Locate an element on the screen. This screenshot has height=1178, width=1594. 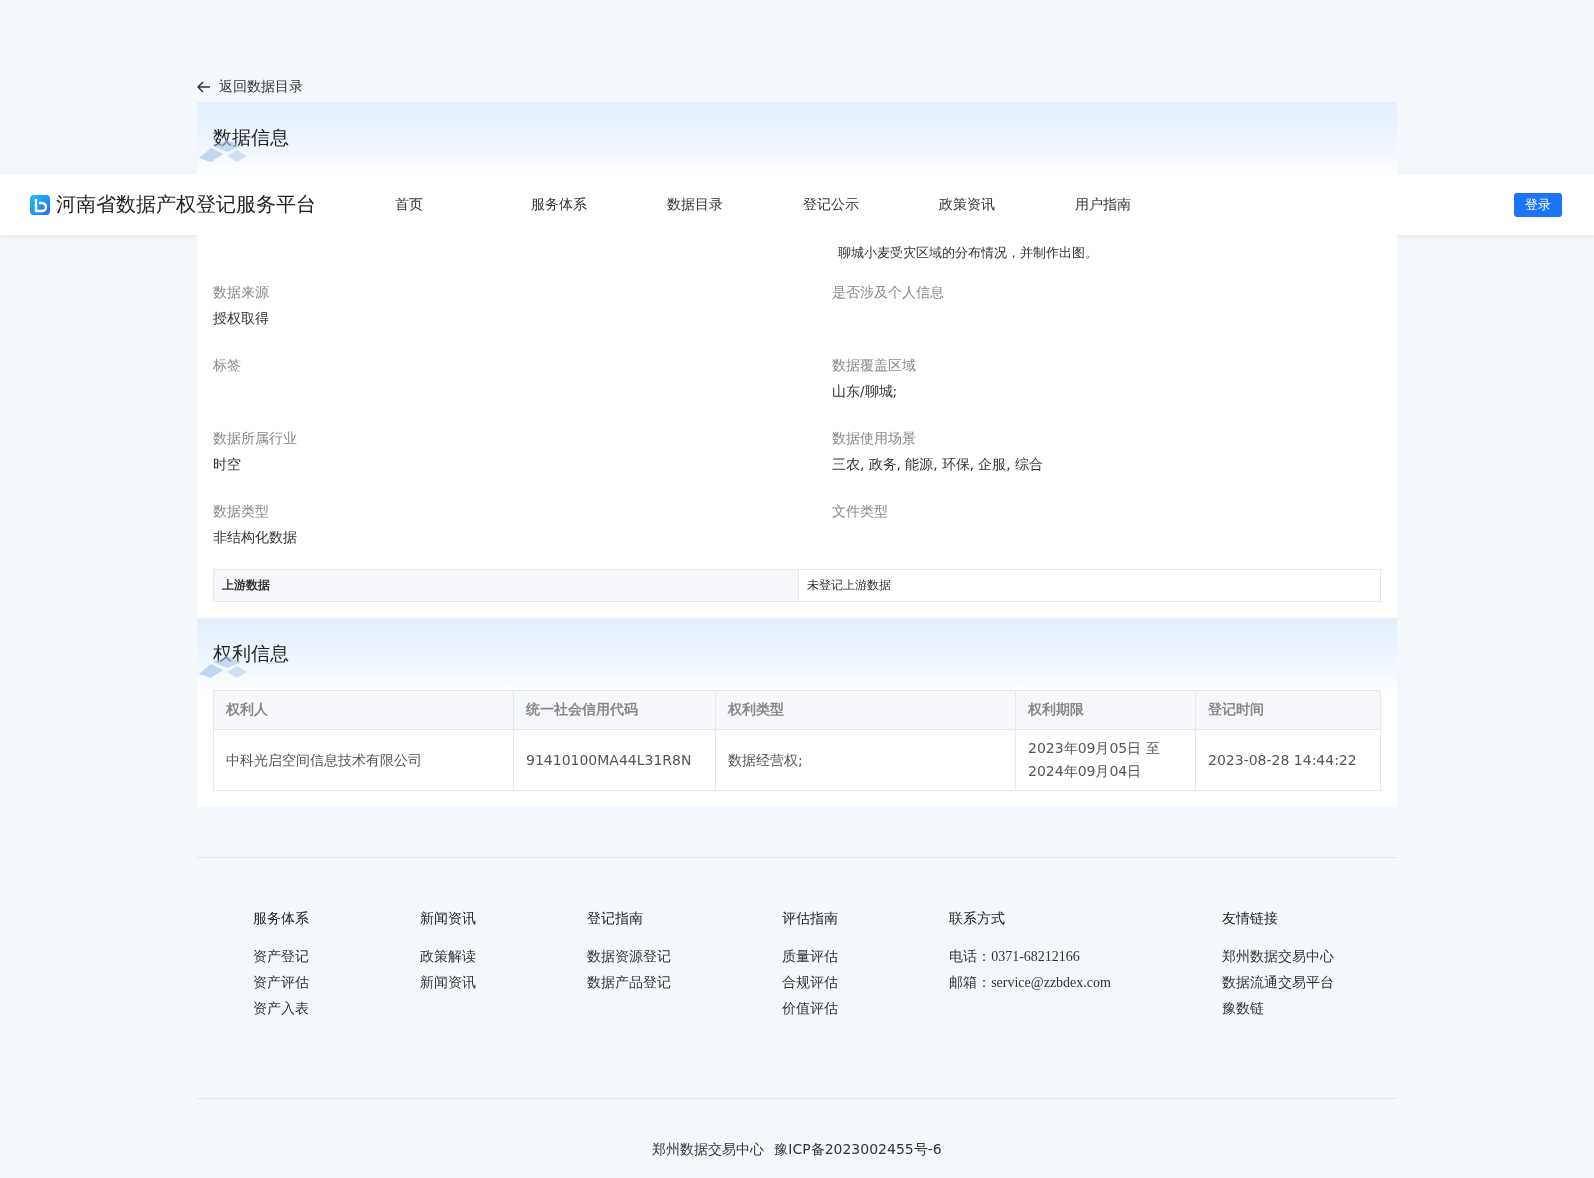
field-label: 是否涉及个人信息 is located at coordinates (888, 292).